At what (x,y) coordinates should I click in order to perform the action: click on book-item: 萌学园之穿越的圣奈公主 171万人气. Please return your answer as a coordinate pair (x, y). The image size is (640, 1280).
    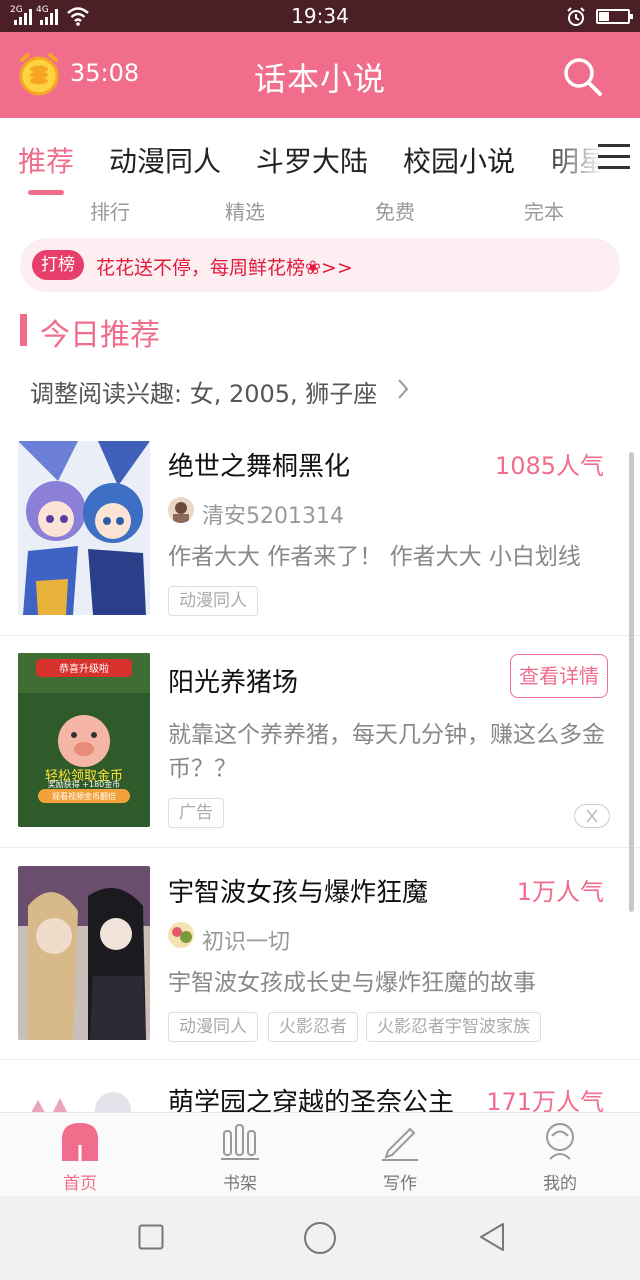
    Looking at the image, I should click on (320, 1086).